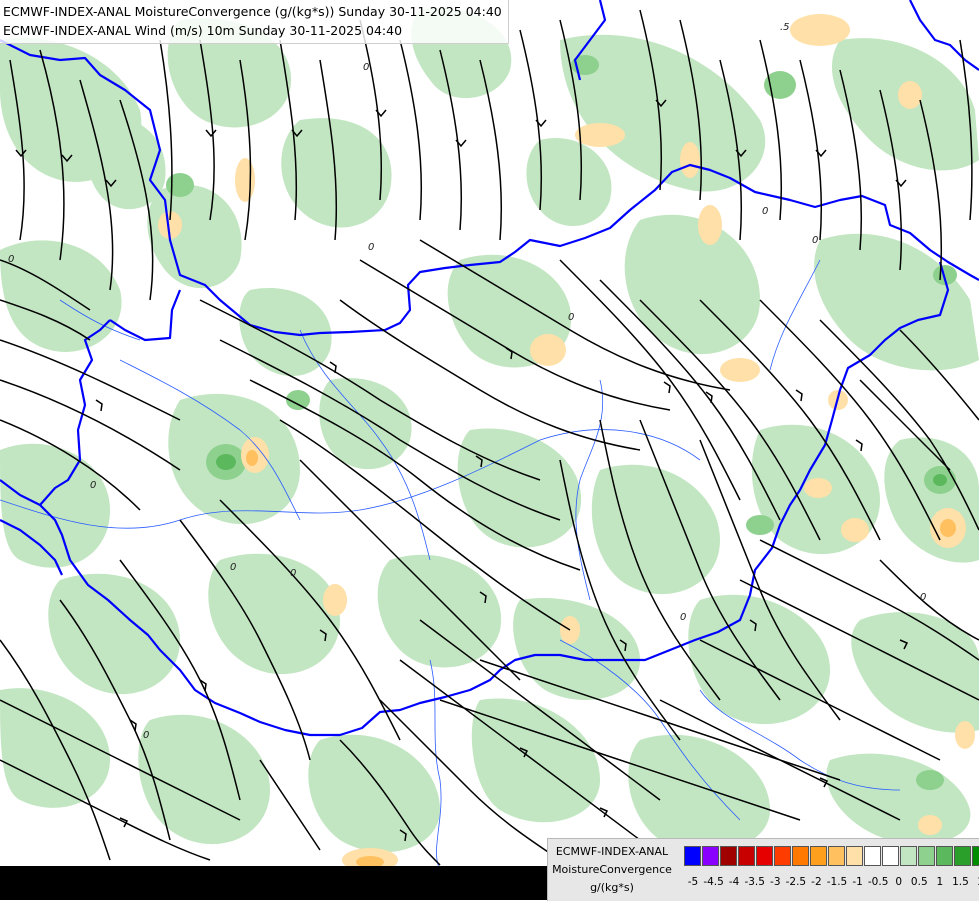 This screenshot has width=979, height=901. What do you see at coordinates (919, 882) in the screenshot?
I see `legend-tick-label: 0.5` at bounding box center [919, 882].